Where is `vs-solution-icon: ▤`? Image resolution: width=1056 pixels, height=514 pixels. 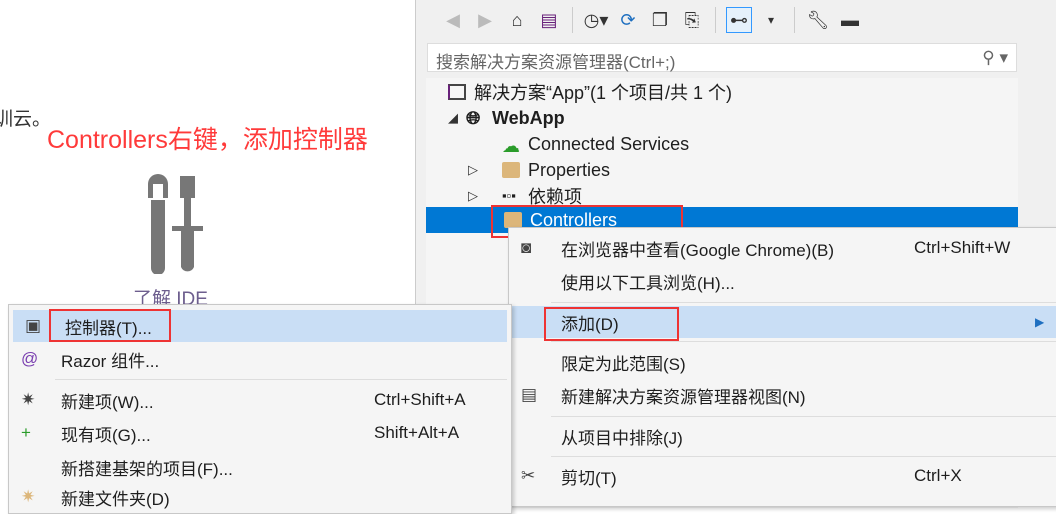
vs-solution-icon: ▤ is located at coordinates (549, 20).